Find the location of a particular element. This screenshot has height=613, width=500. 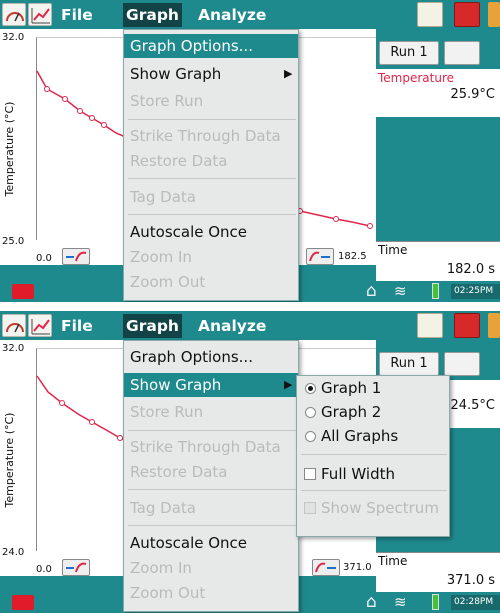

submenu-item-full-width: Full Width is located at coordinates (358, 474).